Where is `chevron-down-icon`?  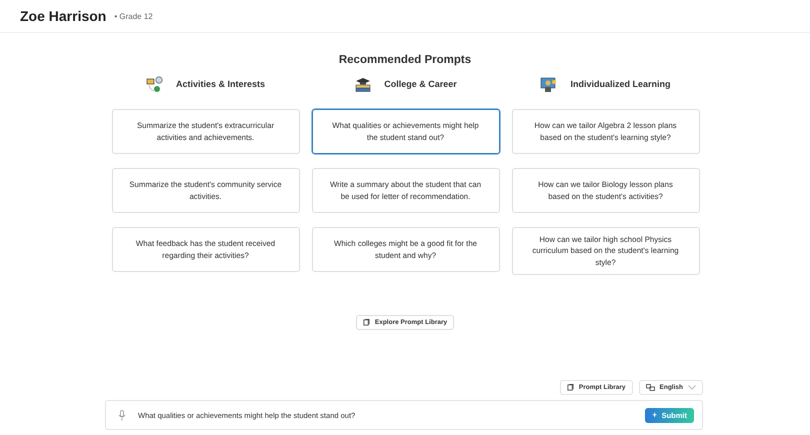
chevron-down-icon is located at coordinates (692, 387).